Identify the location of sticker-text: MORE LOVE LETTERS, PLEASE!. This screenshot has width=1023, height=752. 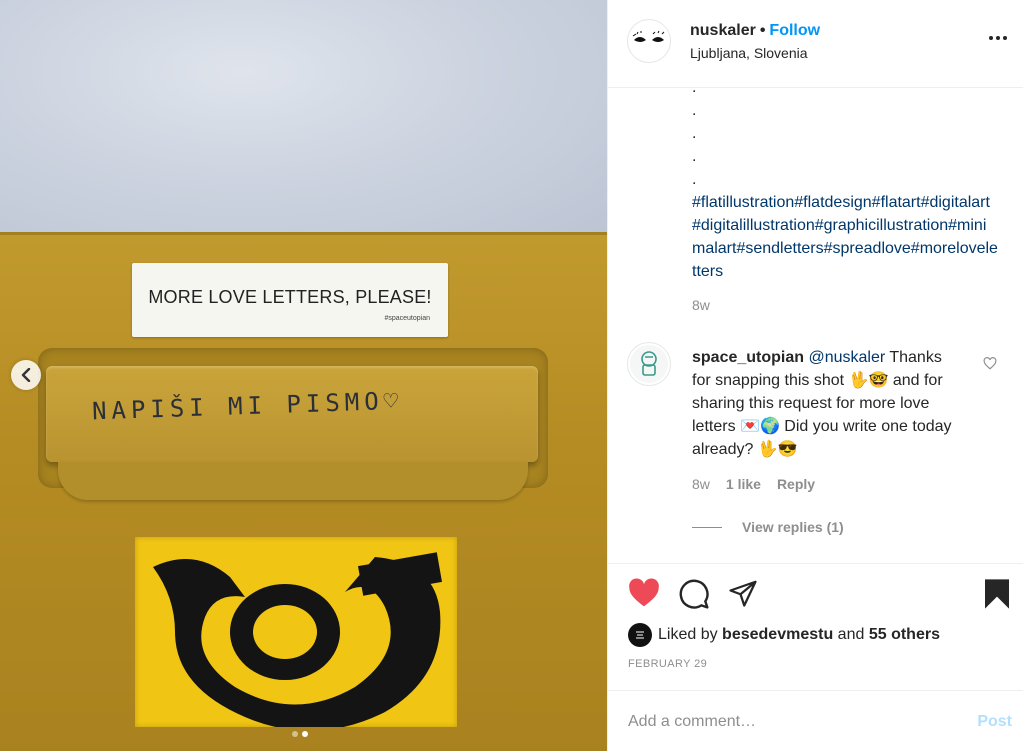
(290, 297).